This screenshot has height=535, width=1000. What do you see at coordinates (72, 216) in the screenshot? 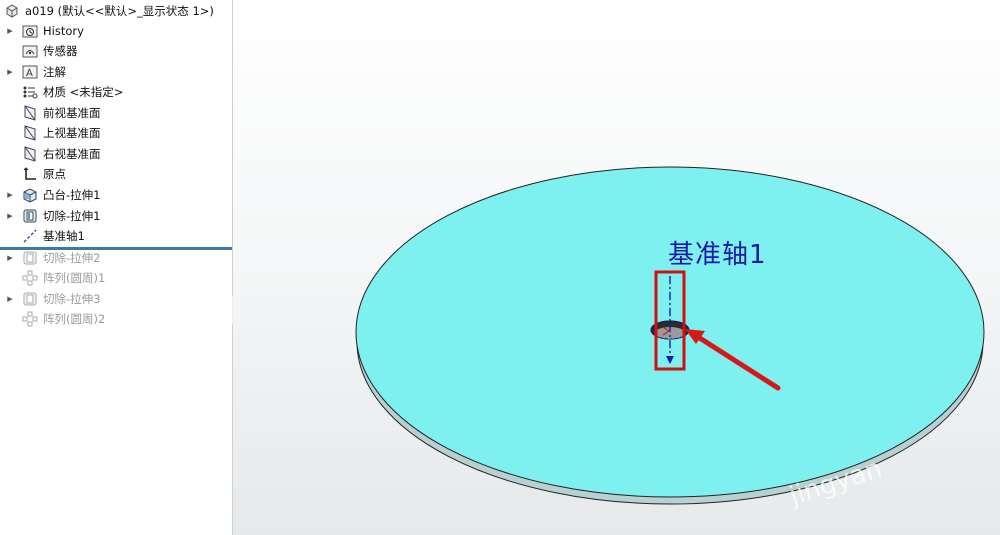
I see `tree-item-label: 切除-拉伸1` at bounding box center [72, 216].